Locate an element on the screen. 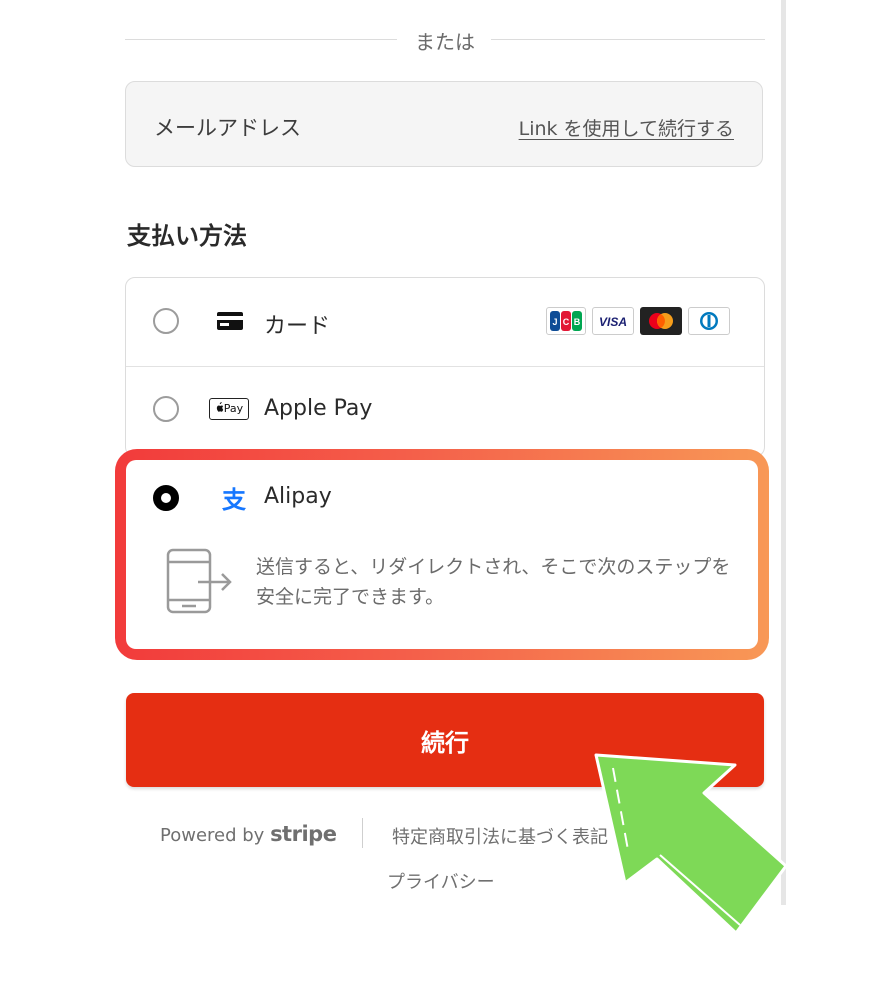  redirect-device-icon is located at coordinates (199, 581).